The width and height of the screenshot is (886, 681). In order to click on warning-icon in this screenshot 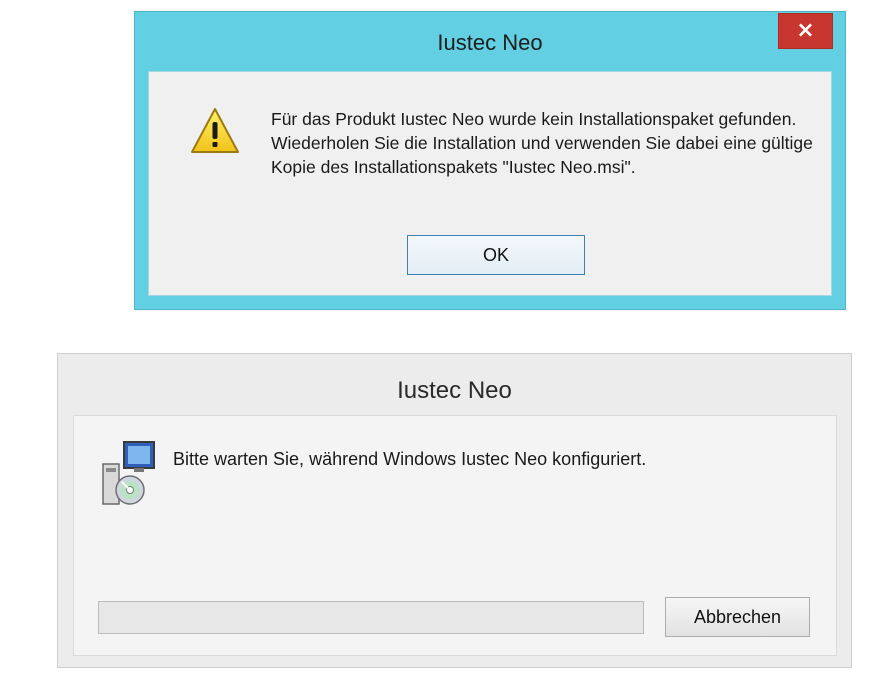, I will do `click(215, 130)`.